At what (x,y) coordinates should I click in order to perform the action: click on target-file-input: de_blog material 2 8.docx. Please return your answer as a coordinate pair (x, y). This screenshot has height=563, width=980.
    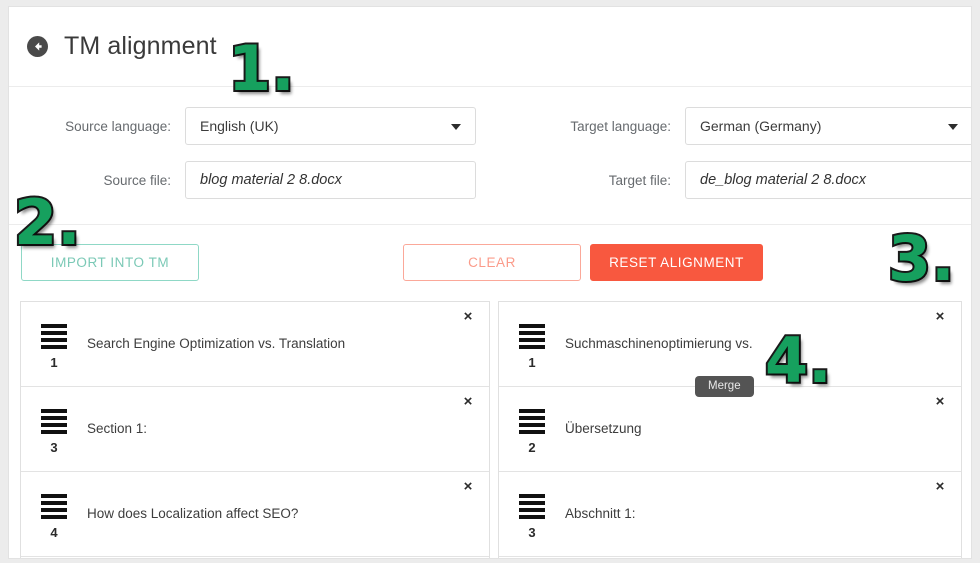
    Looking at the image, I should click on (828, 180).